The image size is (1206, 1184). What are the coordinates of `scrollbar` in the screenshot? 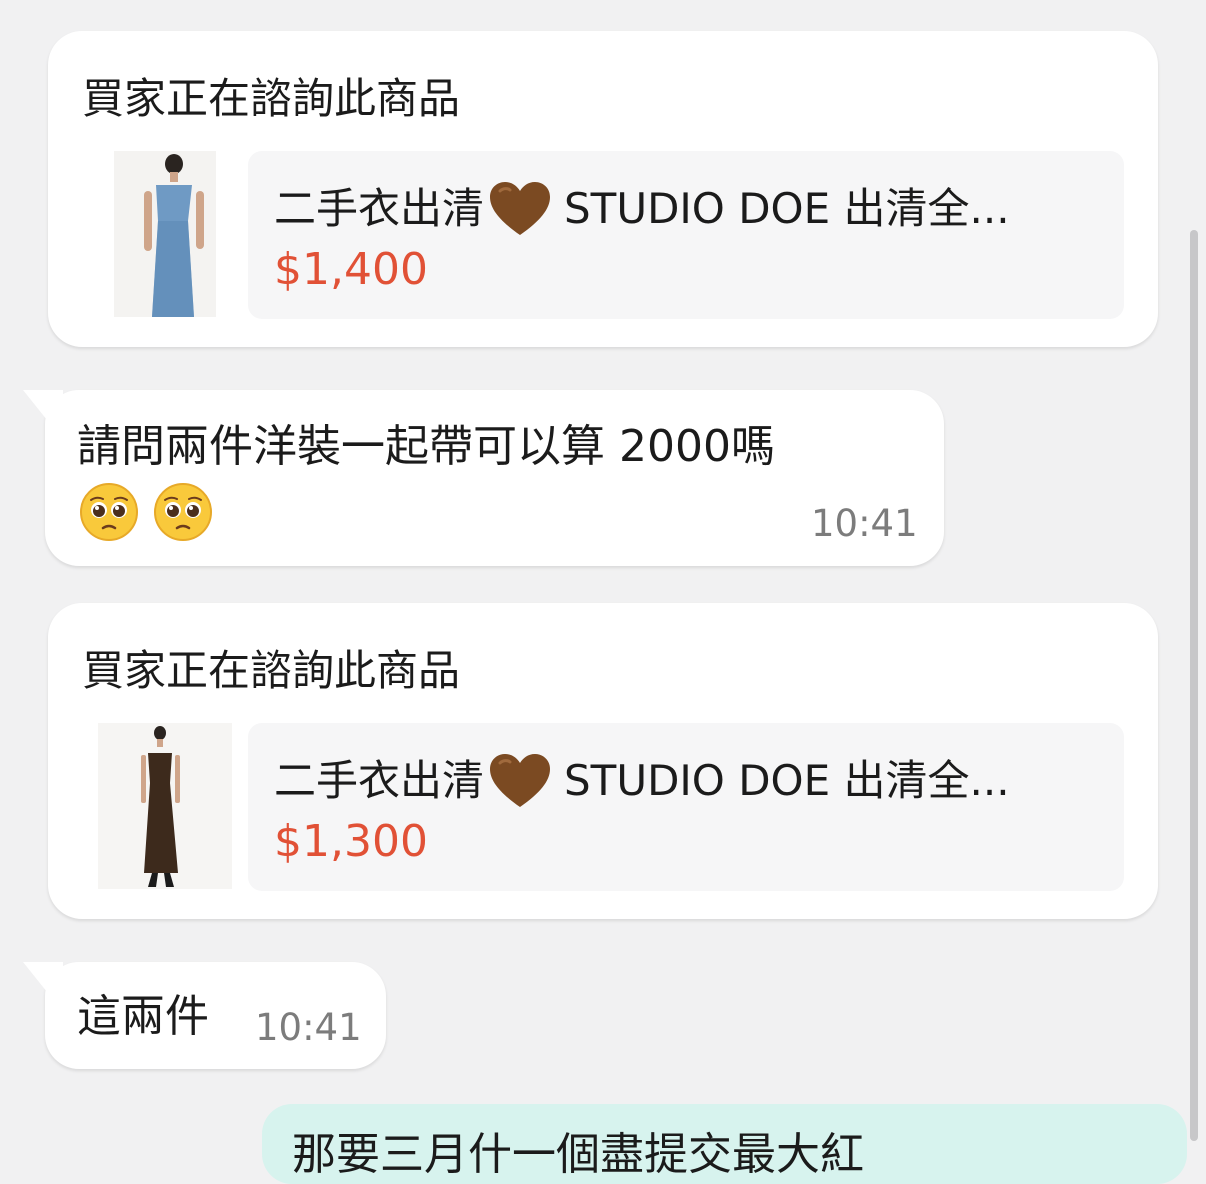 It's located at (1194, 570).